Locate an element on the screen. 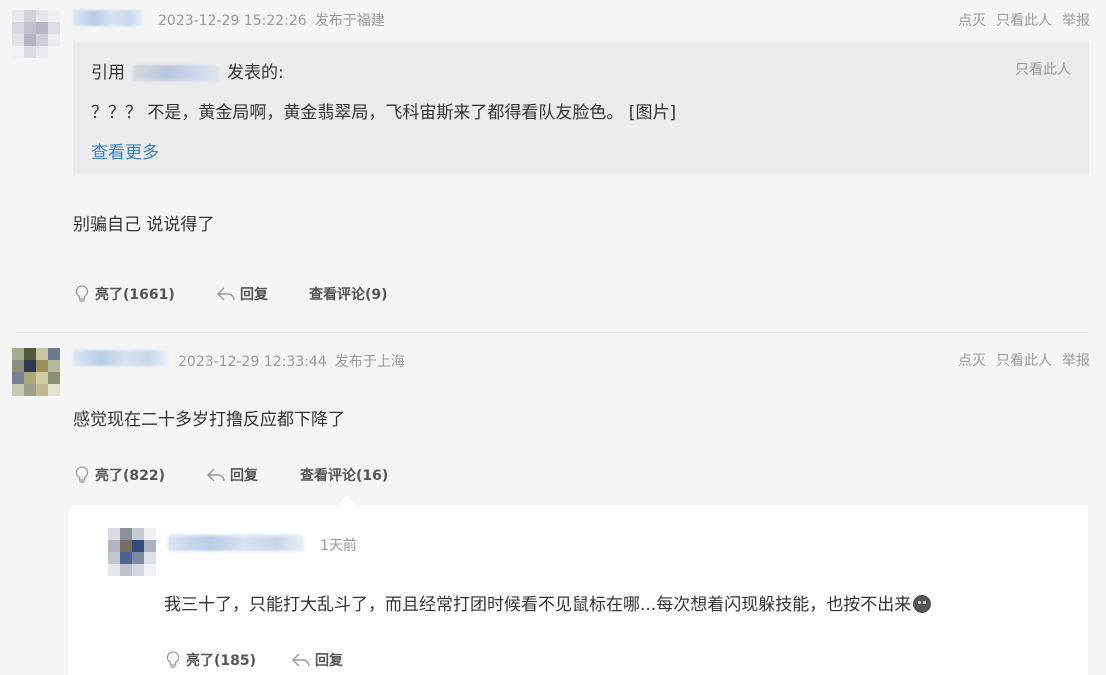 The height and width of the screenshot is (675, 1106). post-content: 别骗自己 说说得了 is located at coordinates (144, 225).